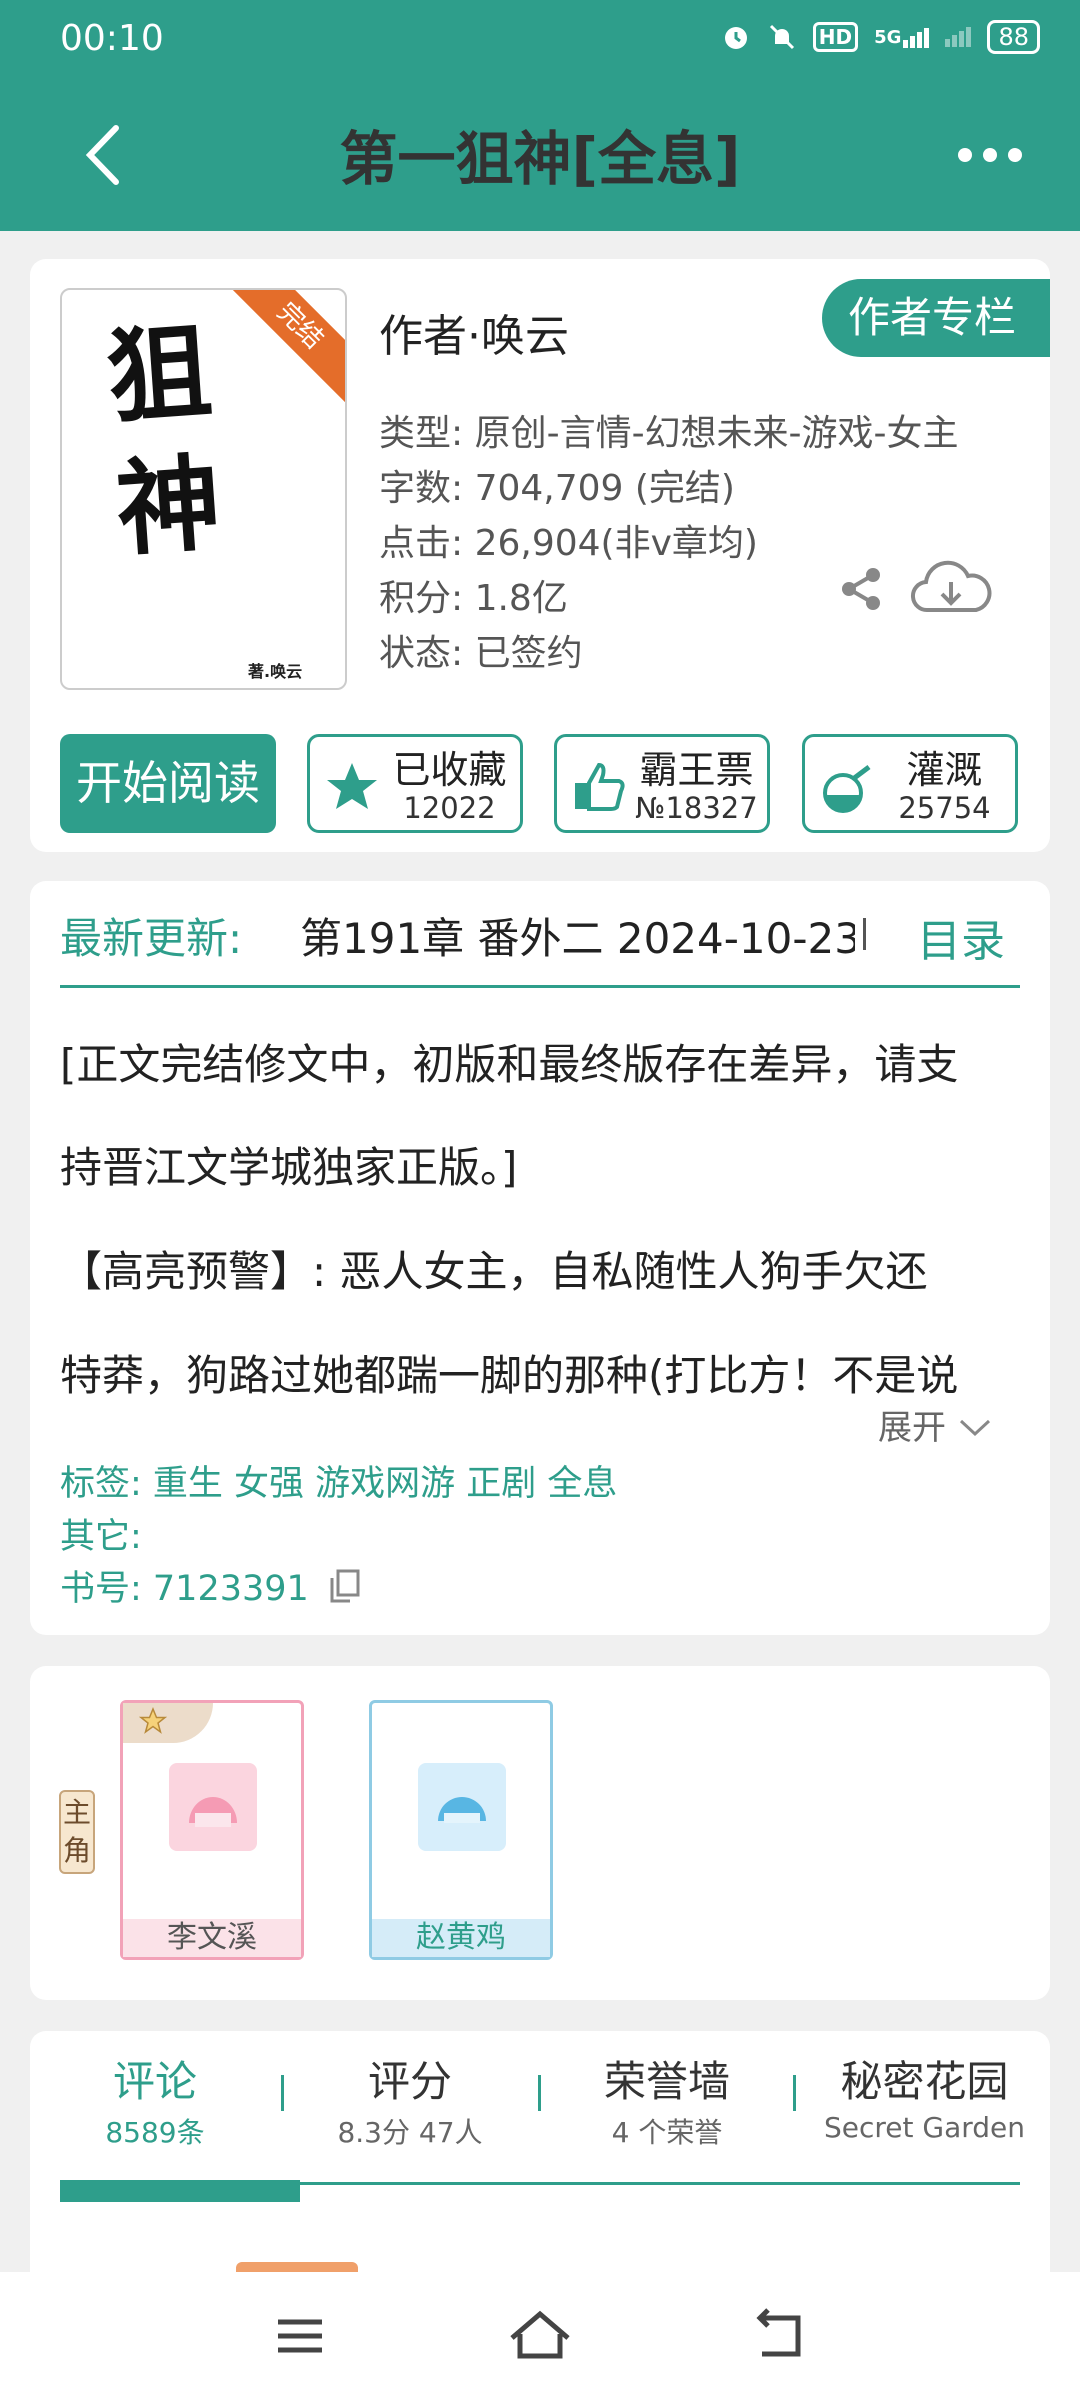 This screenshot has height=2400, width=1080. What do you see at coordinates (155, 2132) in the screenshot?
I see `tab-value: 8589条` at bounding box center [155, 2132].